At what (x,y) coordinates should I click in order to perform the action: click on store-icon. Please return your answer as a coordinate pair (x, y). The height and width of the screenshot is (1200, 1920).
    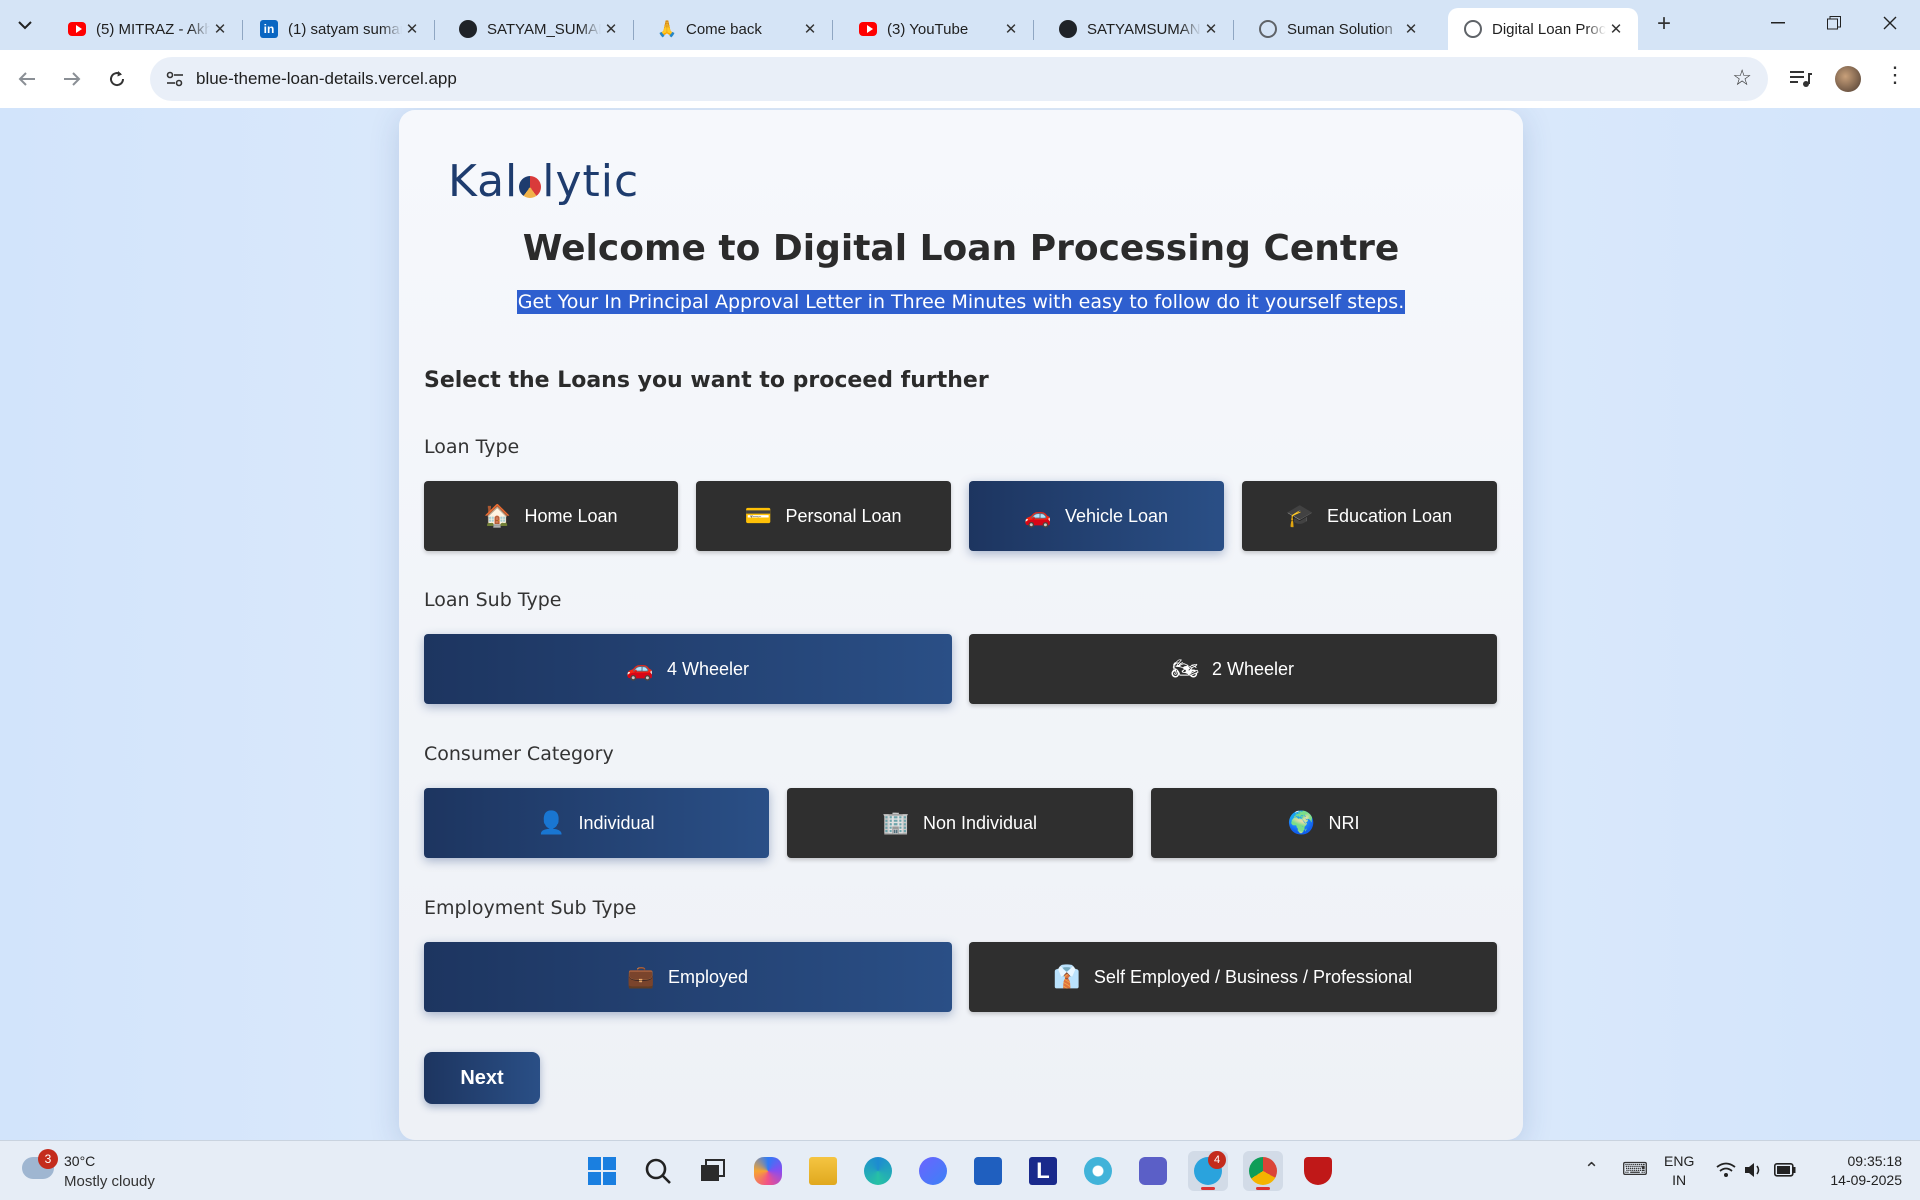
    Looking at the image, I should click on (988, 1171).